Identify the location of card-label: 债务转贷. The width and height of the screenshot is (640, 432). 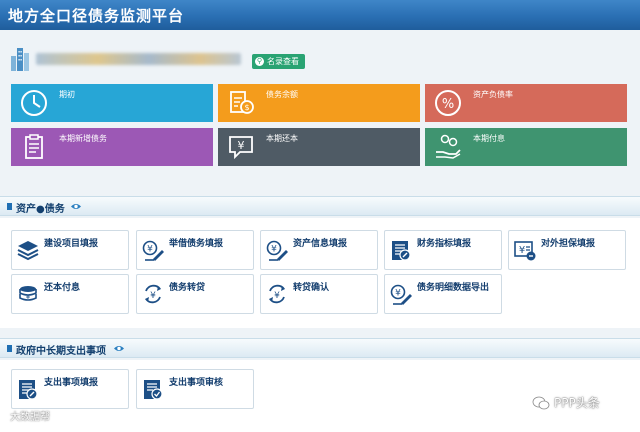
(187, 288).